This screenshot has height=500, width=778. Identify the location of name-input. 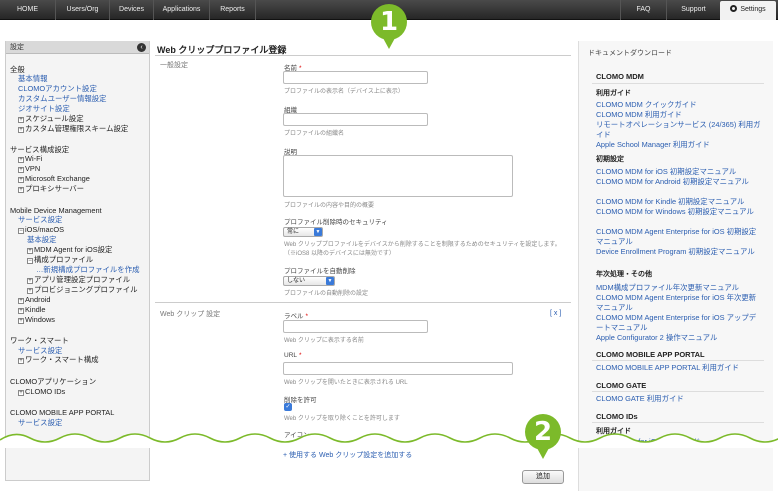
(355, 77).